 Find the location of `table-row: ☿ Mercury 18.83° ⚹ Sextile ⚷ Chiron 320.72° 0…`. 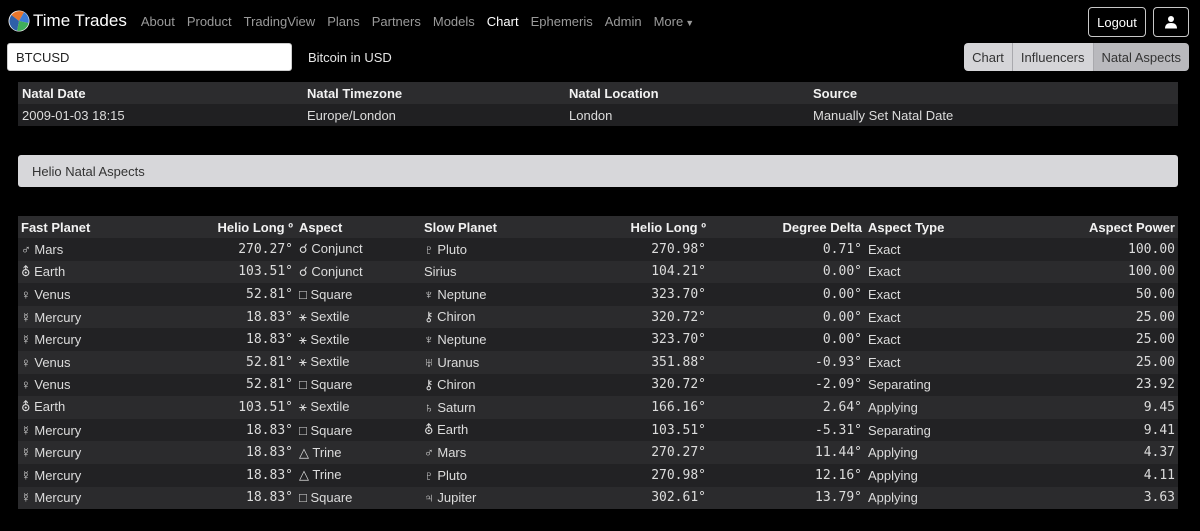

table-row: ☿ Mercury 18.83° ⚹ Sextile ⚷ Chiron 320.72° 0… is located at coordinates (598, 317).